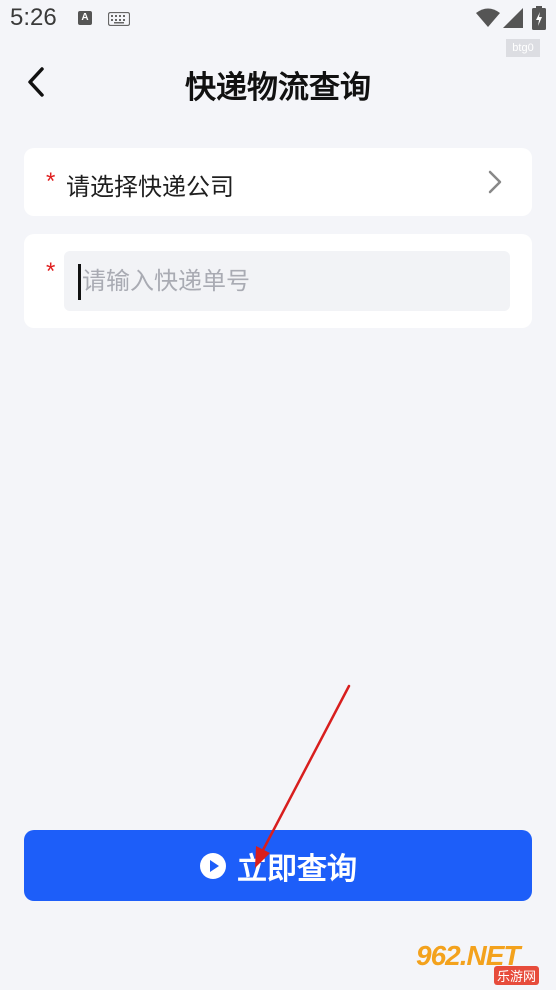 This screenshot has height=990, width=556. I want to click on app-header: 快递物流查询, so click(278, 82).